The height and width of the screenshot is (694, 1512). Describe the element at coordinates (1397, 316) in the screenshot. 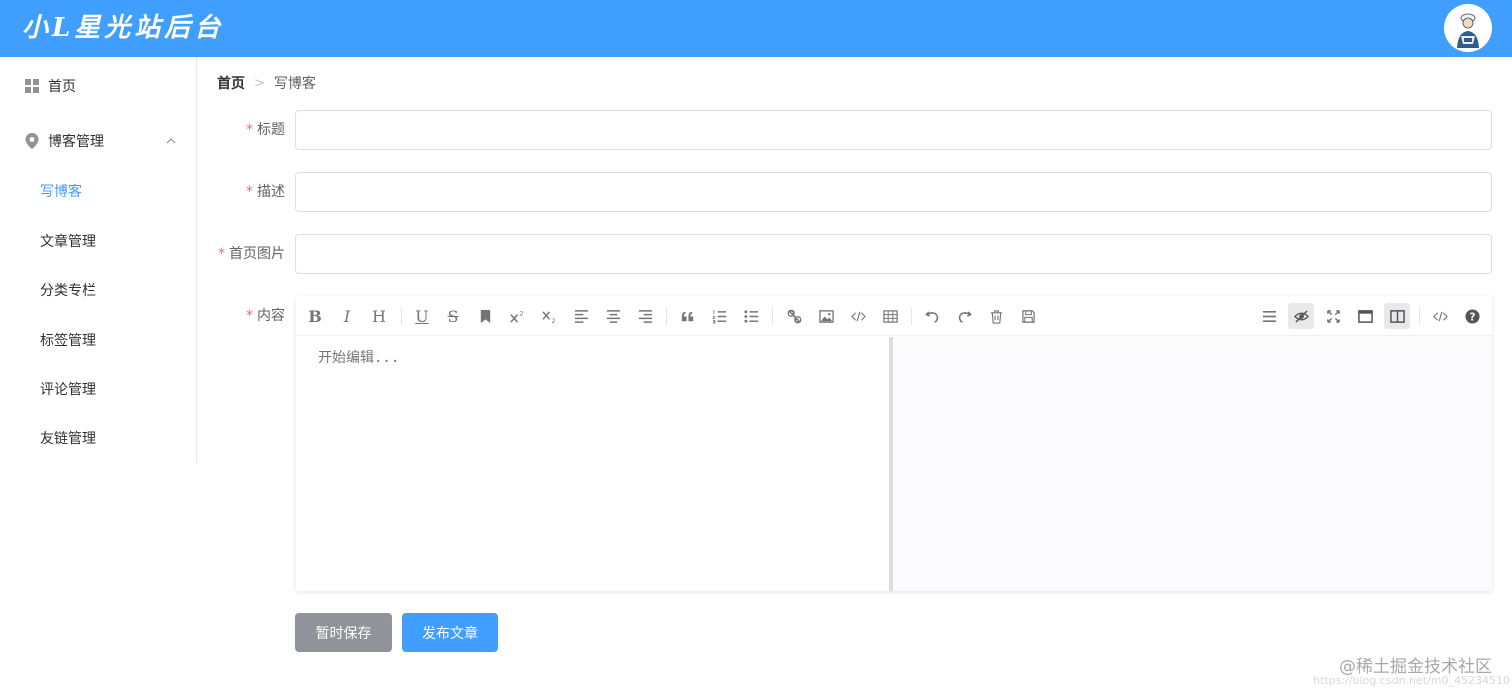

I see `subfield-icon` at that location.